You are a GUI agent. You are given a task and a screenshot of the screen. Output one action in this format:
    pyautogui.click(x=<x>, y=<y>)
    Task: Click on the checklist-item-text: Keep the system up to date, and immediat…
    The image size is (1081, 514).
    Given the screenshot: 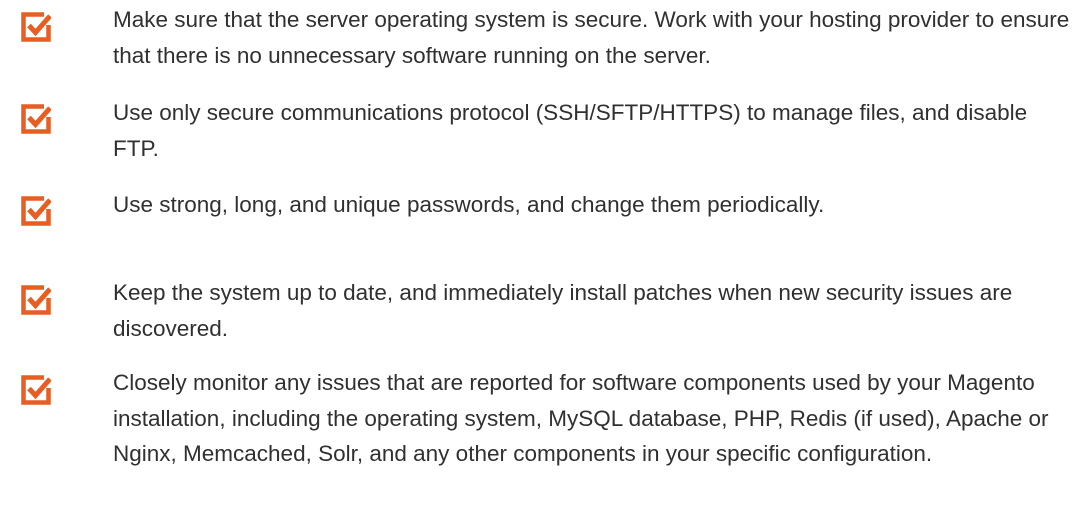 What is the action you would take?
    pyautogui.click(x=563, y=310)
    